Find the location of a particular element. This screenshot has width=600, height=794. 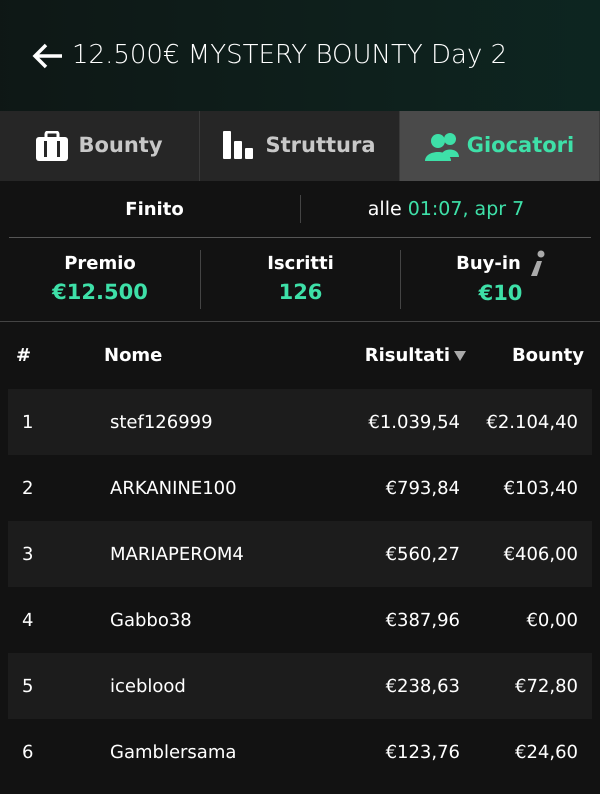

stat-label: Premio is located at coordinates (100, 264).